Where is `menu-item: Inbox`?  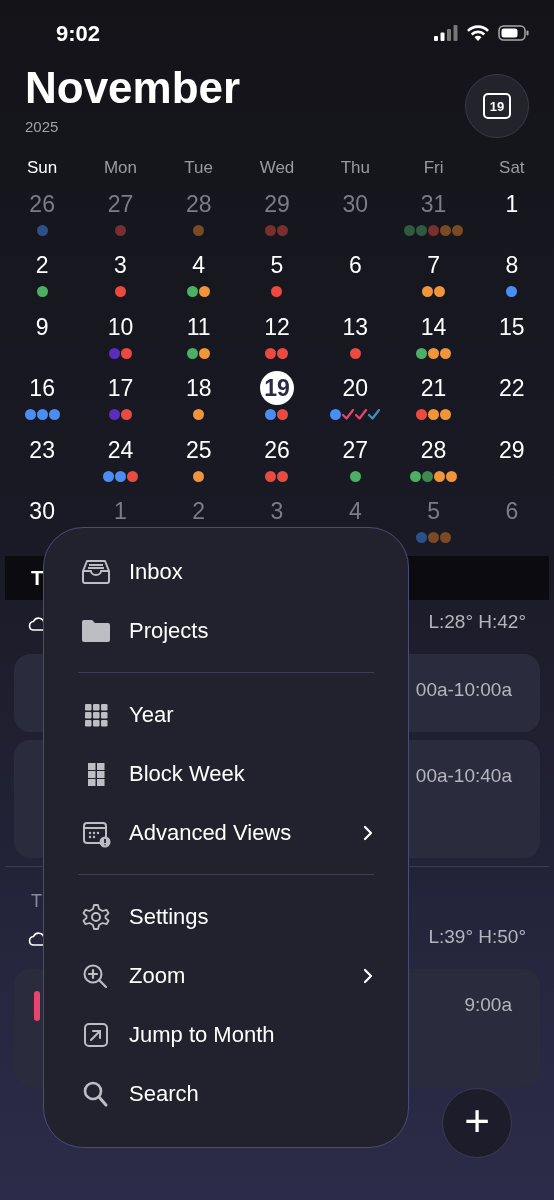 menu-item: Inbox is located at coordinates (226, 571).